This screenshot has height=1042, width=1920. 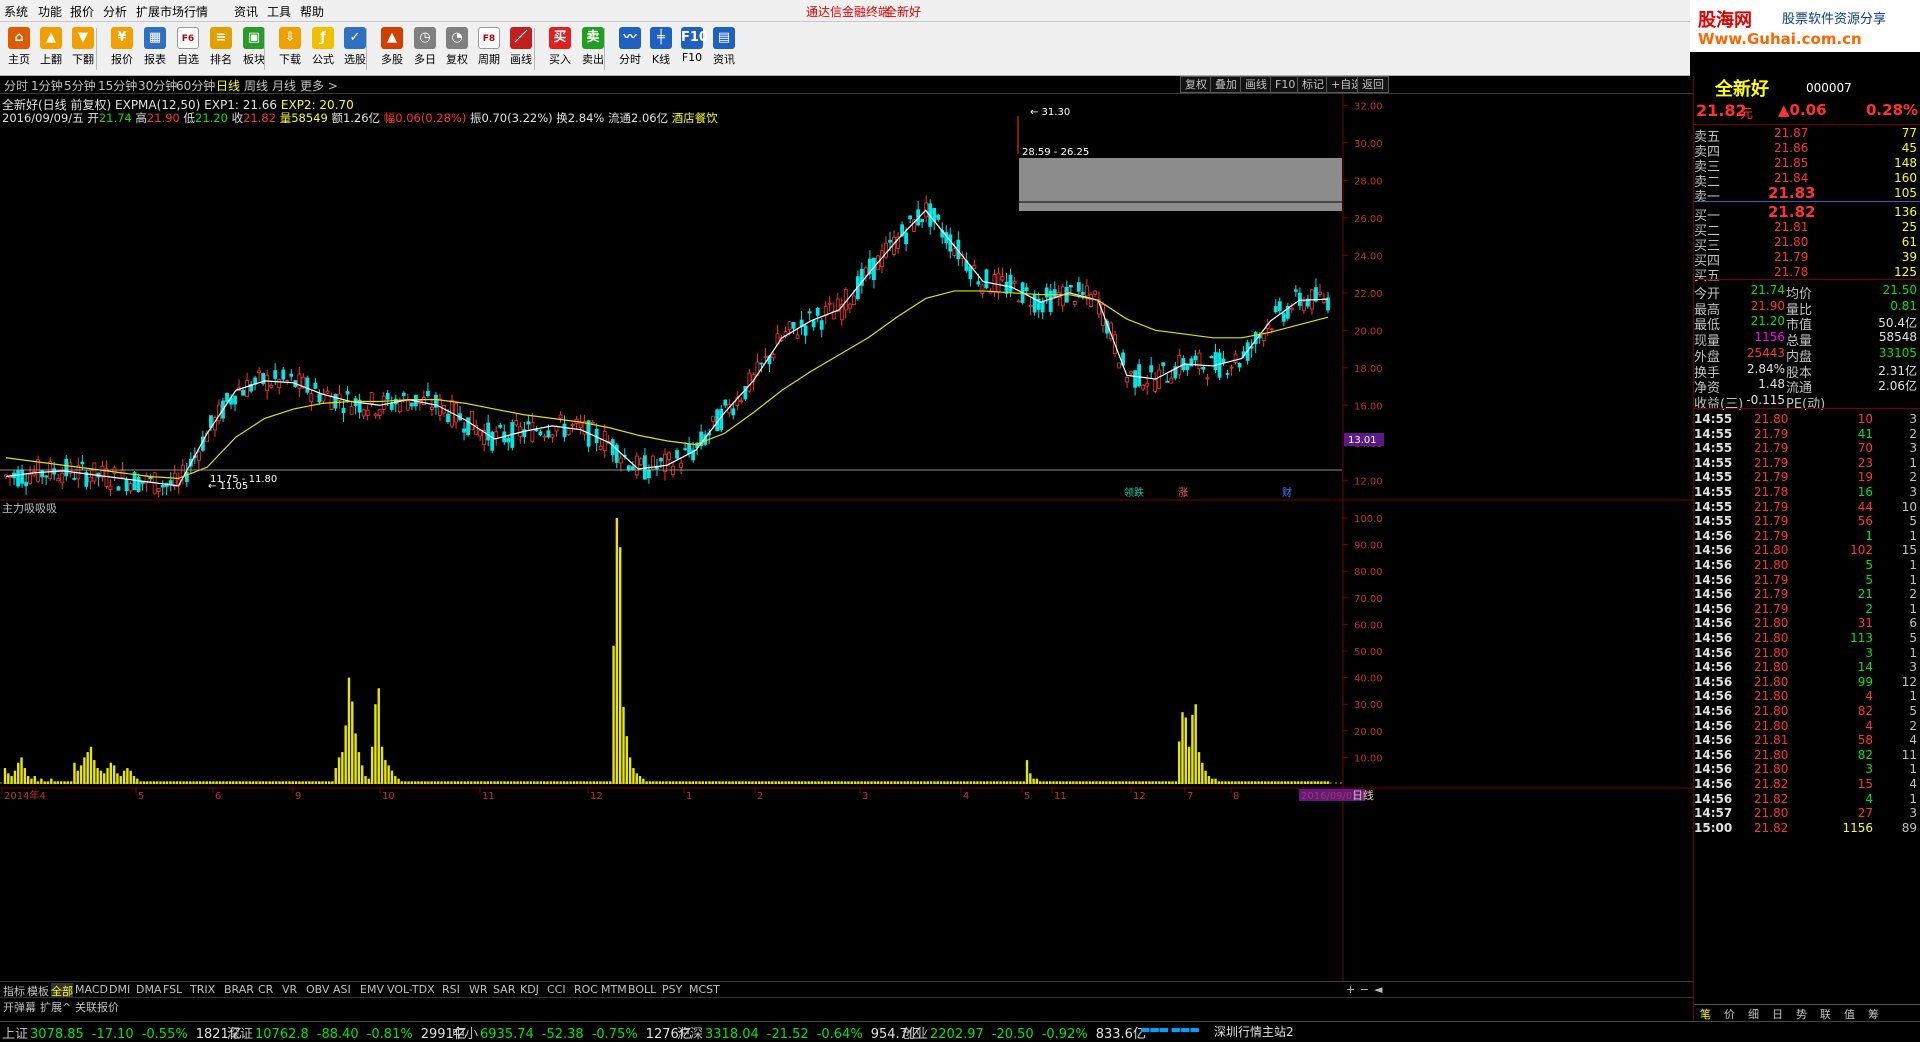 I want to click on toolbar-download-button: ⇩ 下载, so click(x=290, y=49).